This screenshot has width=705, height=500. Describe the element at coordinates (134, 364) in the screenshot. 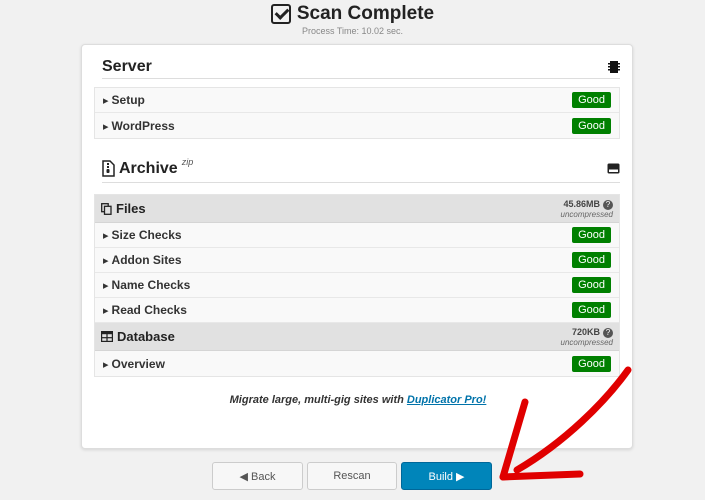

I see `row-label: Overview` at that location.